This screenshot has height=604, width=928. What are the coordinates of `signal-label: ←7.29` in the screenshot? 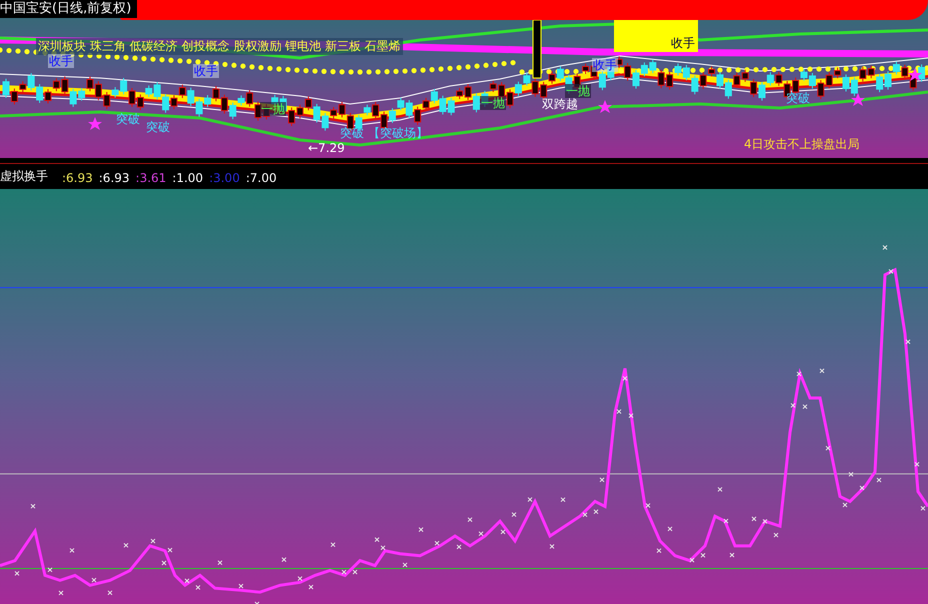 It's located at (326, 148).